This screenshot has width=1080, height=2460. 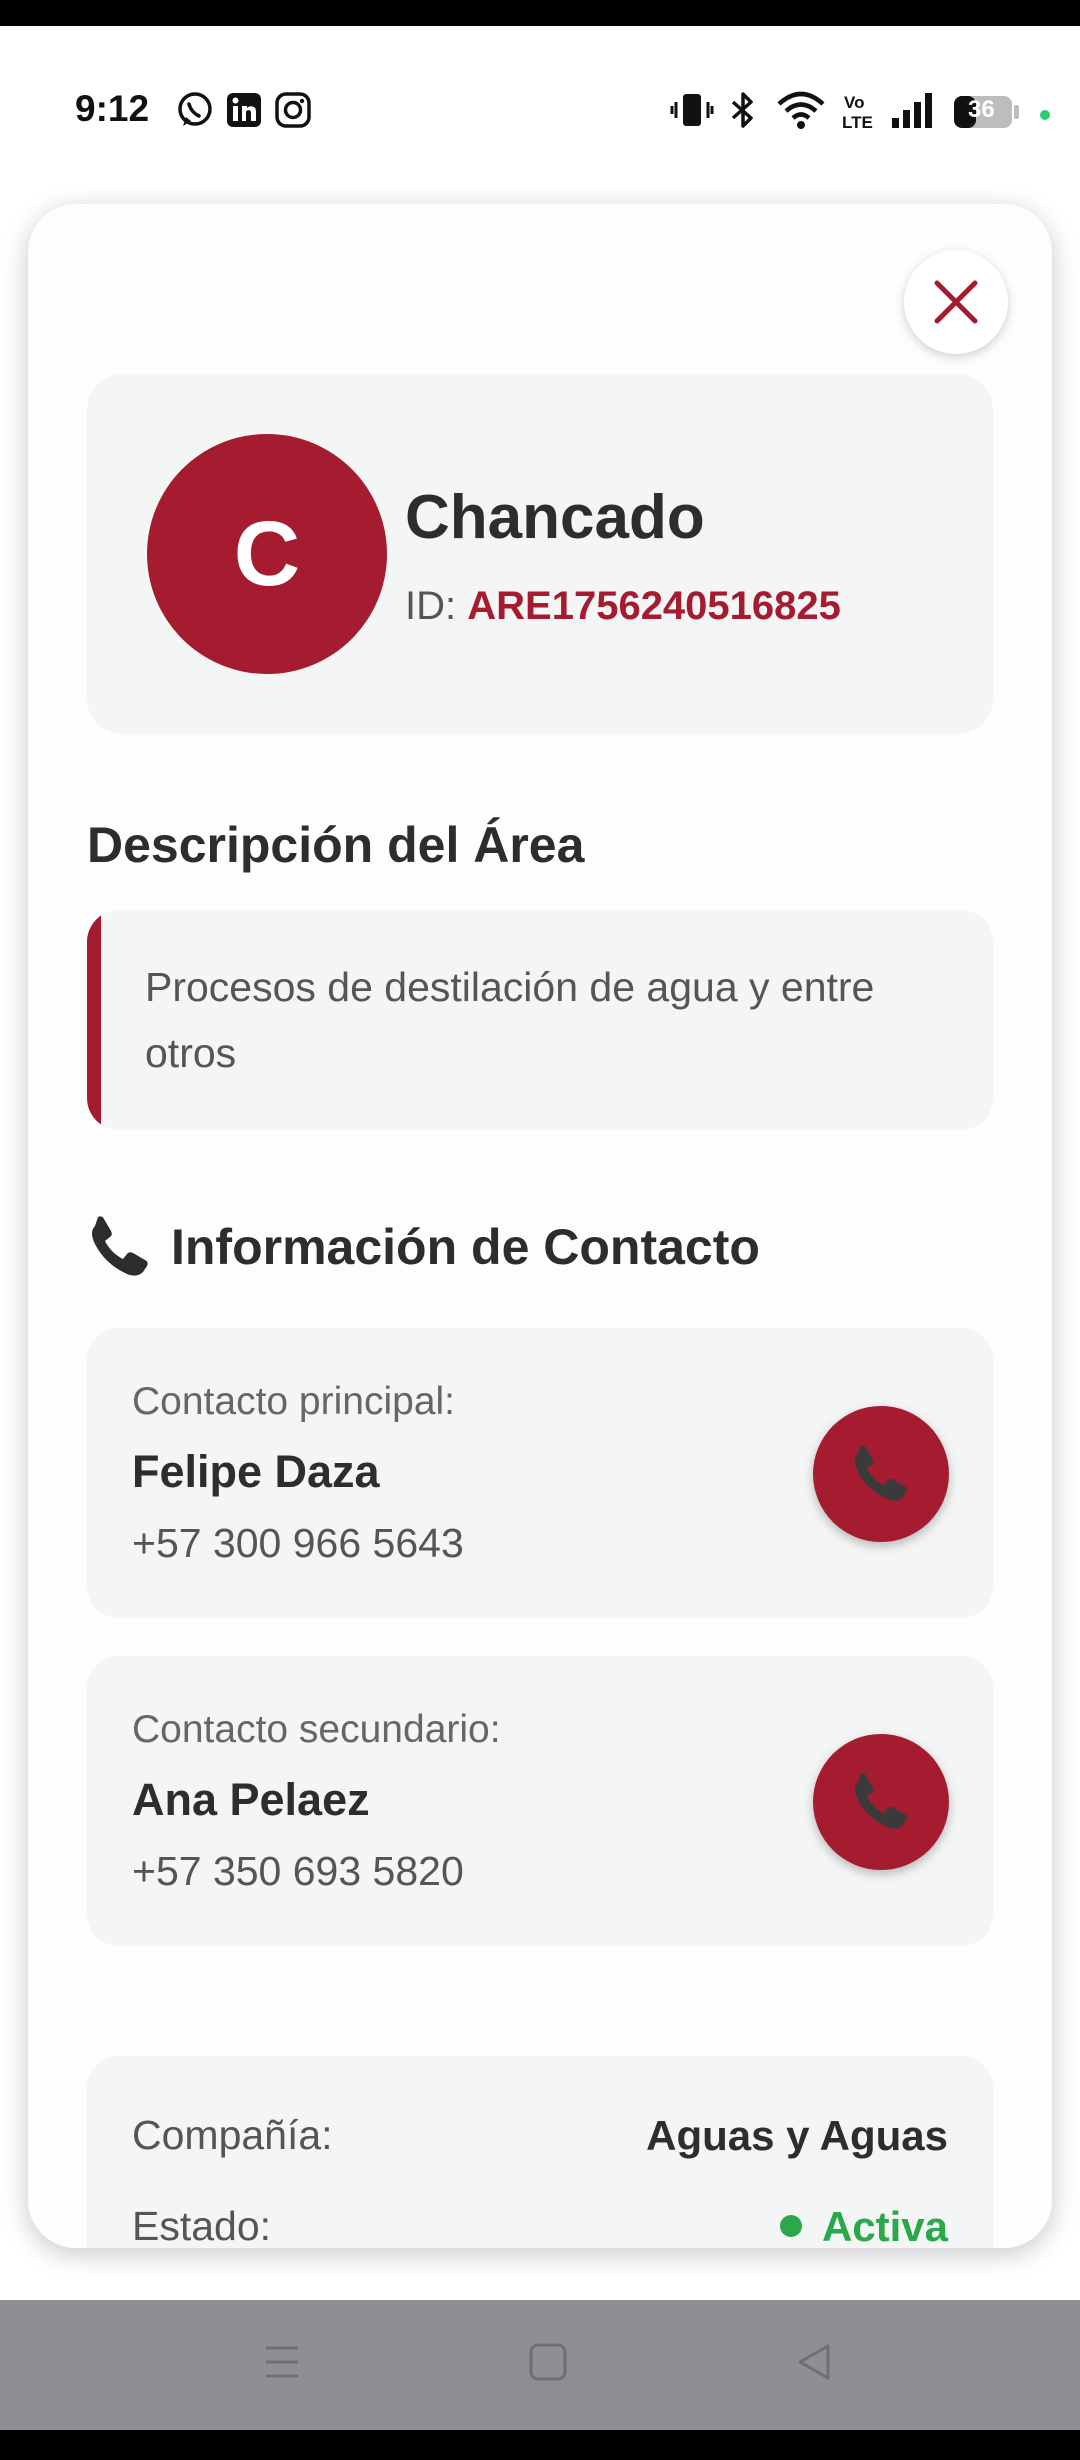 I want to click on back-icon, so click(x=814, y=2362).